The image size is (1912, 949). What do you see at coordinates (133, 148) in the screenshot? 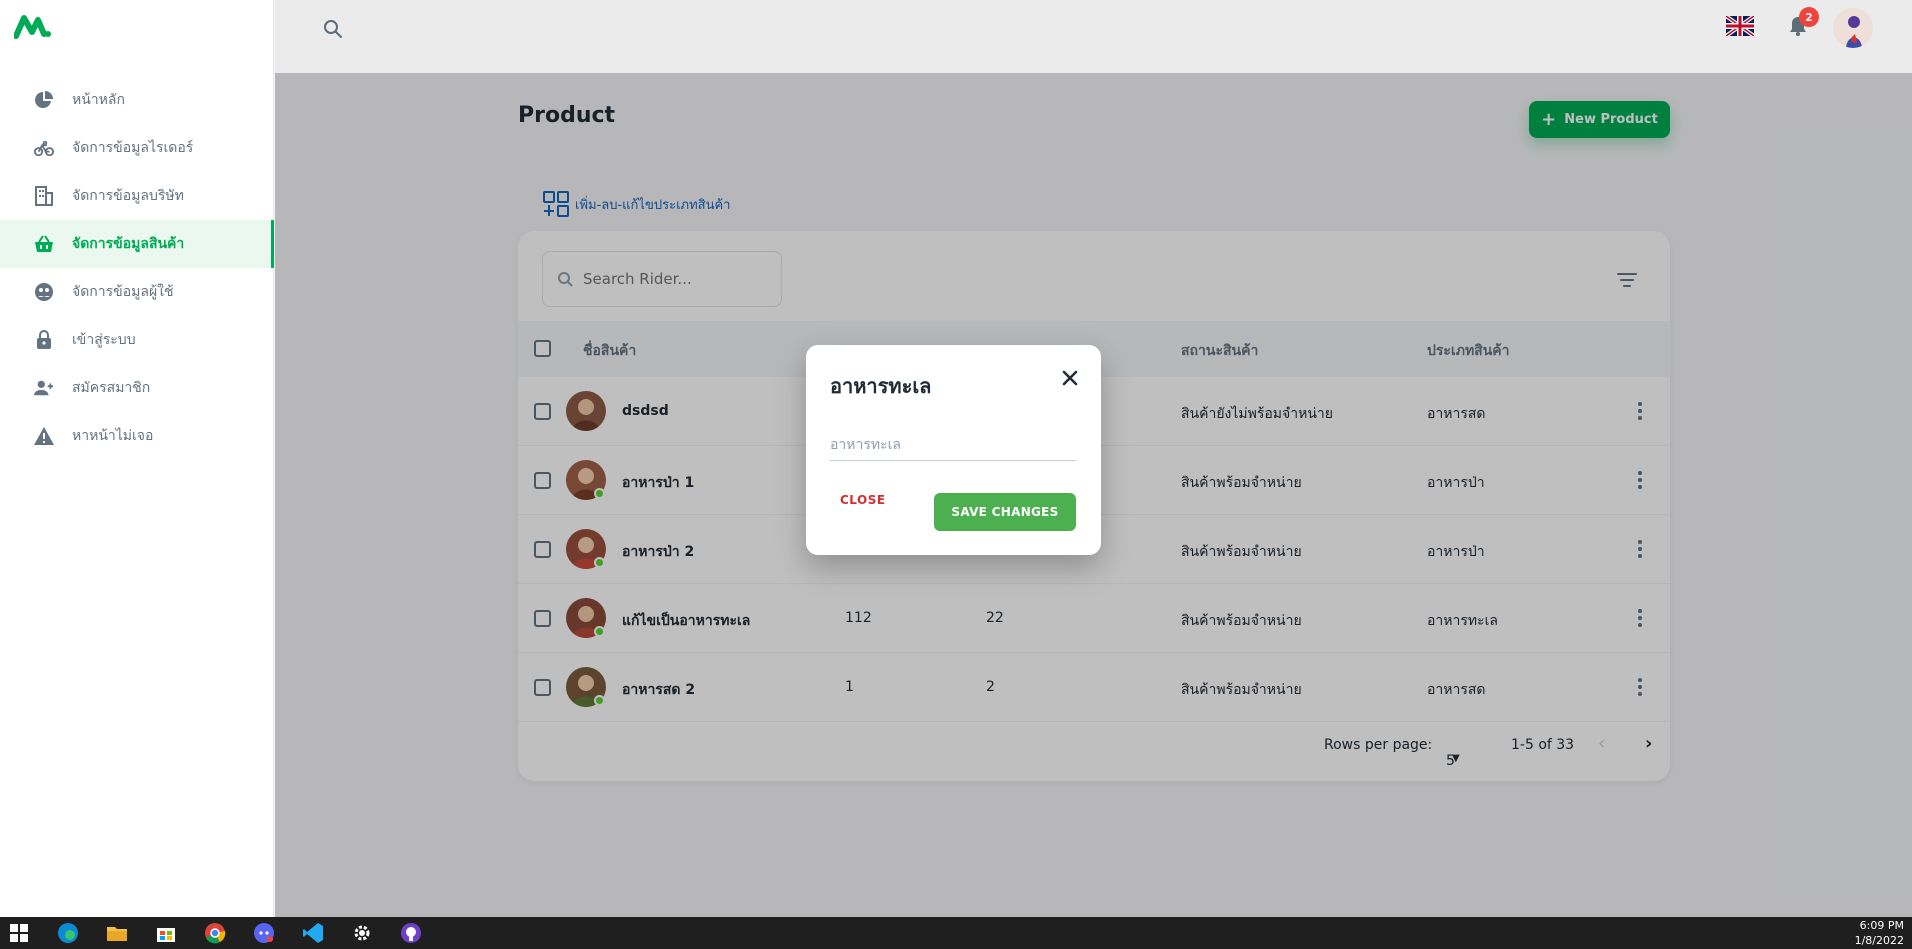
I see `sidebar-item-label: จัดการข้อมูลไรเดอร์` at bounding box center [133, 148].